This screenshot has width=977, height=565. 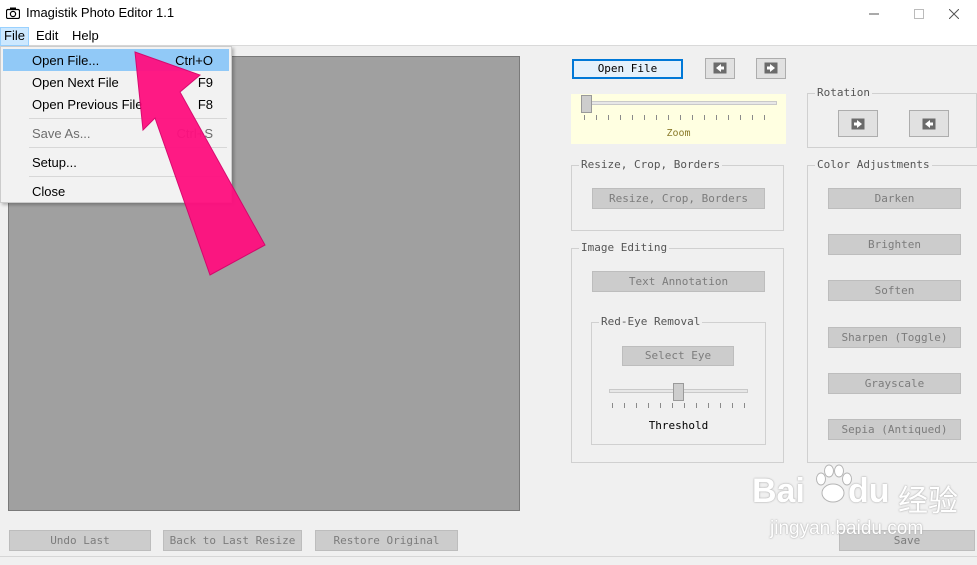 I want to click on sharpen-toggle-button: Sharpen (Toggle), so click(x=894, y=337).